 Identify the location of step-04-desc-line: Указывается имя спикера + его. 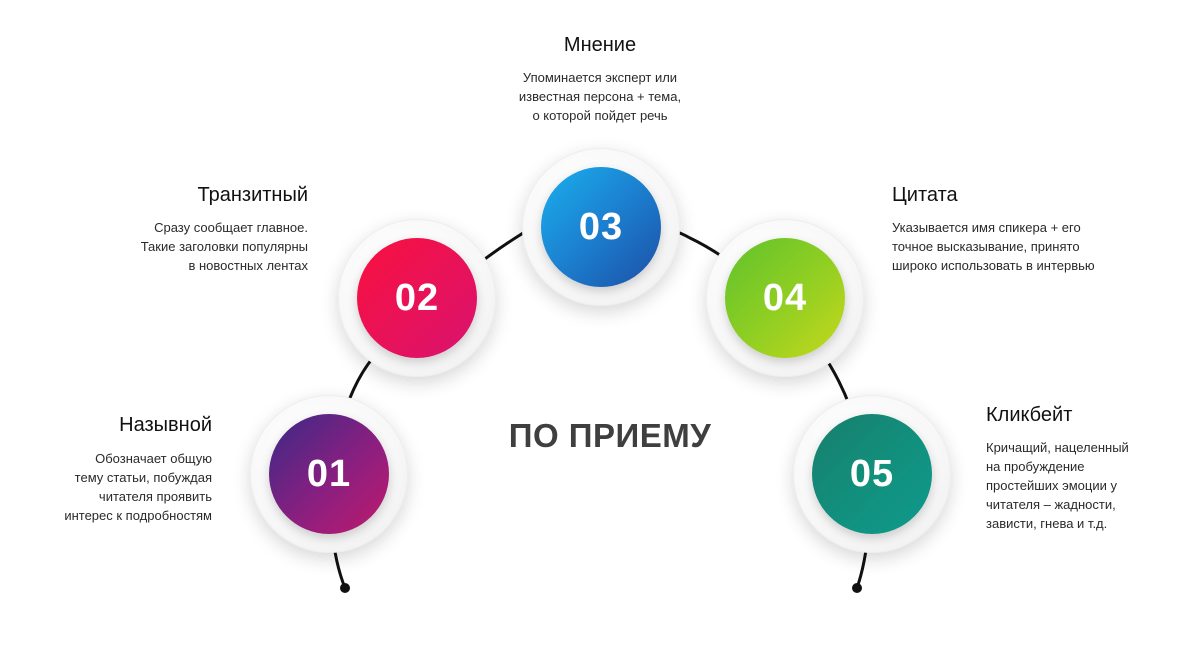
(986, 227).